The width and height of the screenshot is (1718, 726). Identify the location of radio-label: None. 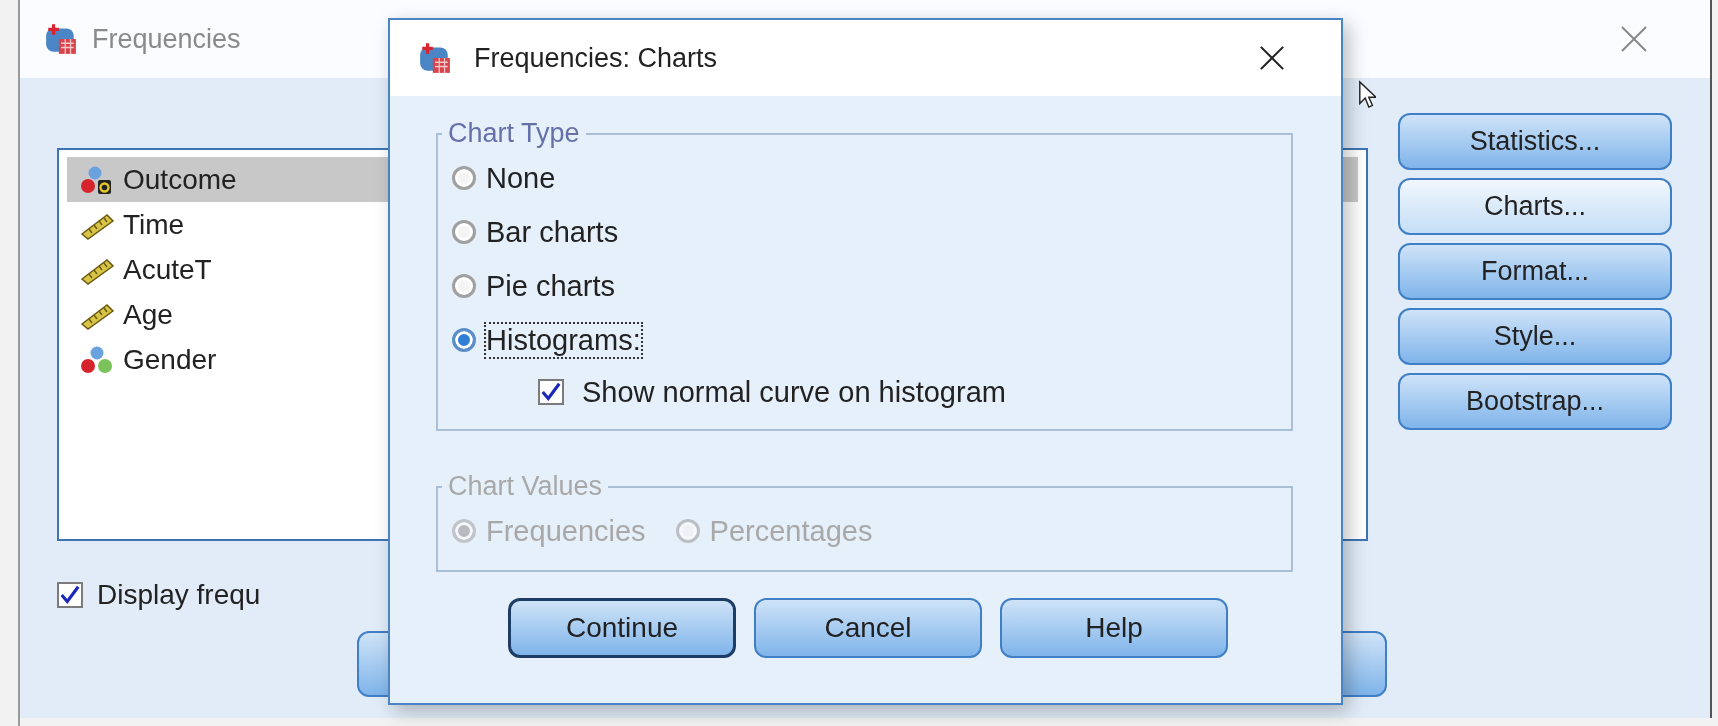
(521, 178).